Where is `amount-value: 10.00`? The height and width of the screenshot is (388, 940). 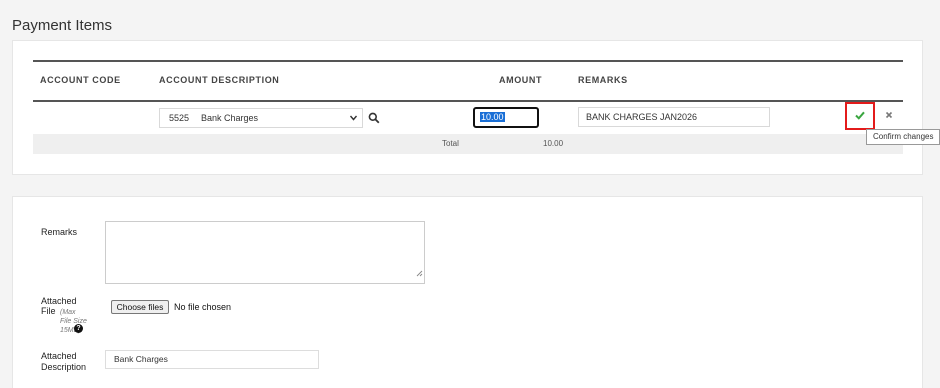
amount-value: 10.00 is located at coordinates (492, 117).